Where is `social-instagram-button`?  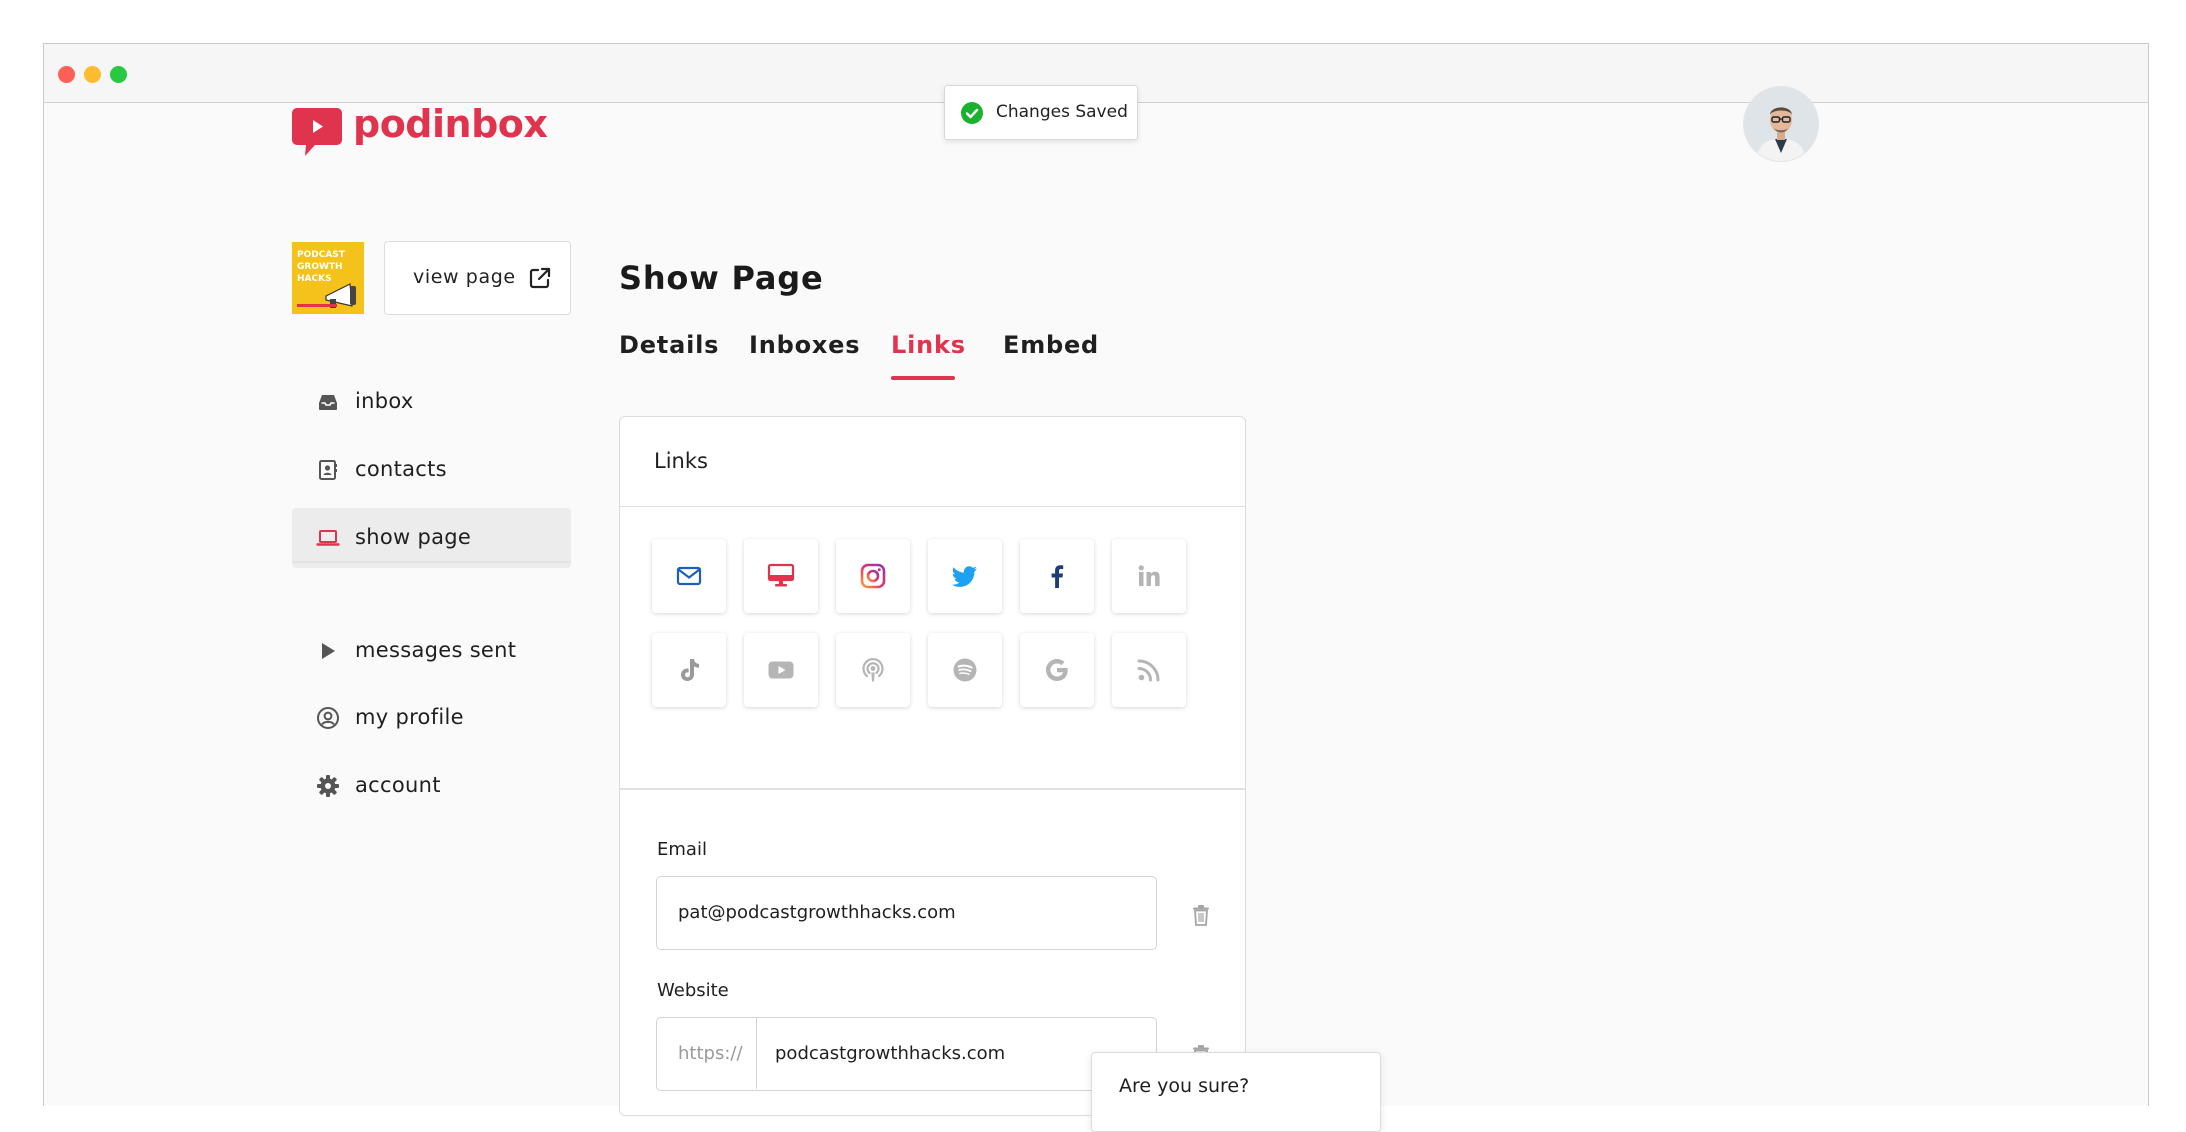
social-instagram-button is located at coordinates (873, 576).